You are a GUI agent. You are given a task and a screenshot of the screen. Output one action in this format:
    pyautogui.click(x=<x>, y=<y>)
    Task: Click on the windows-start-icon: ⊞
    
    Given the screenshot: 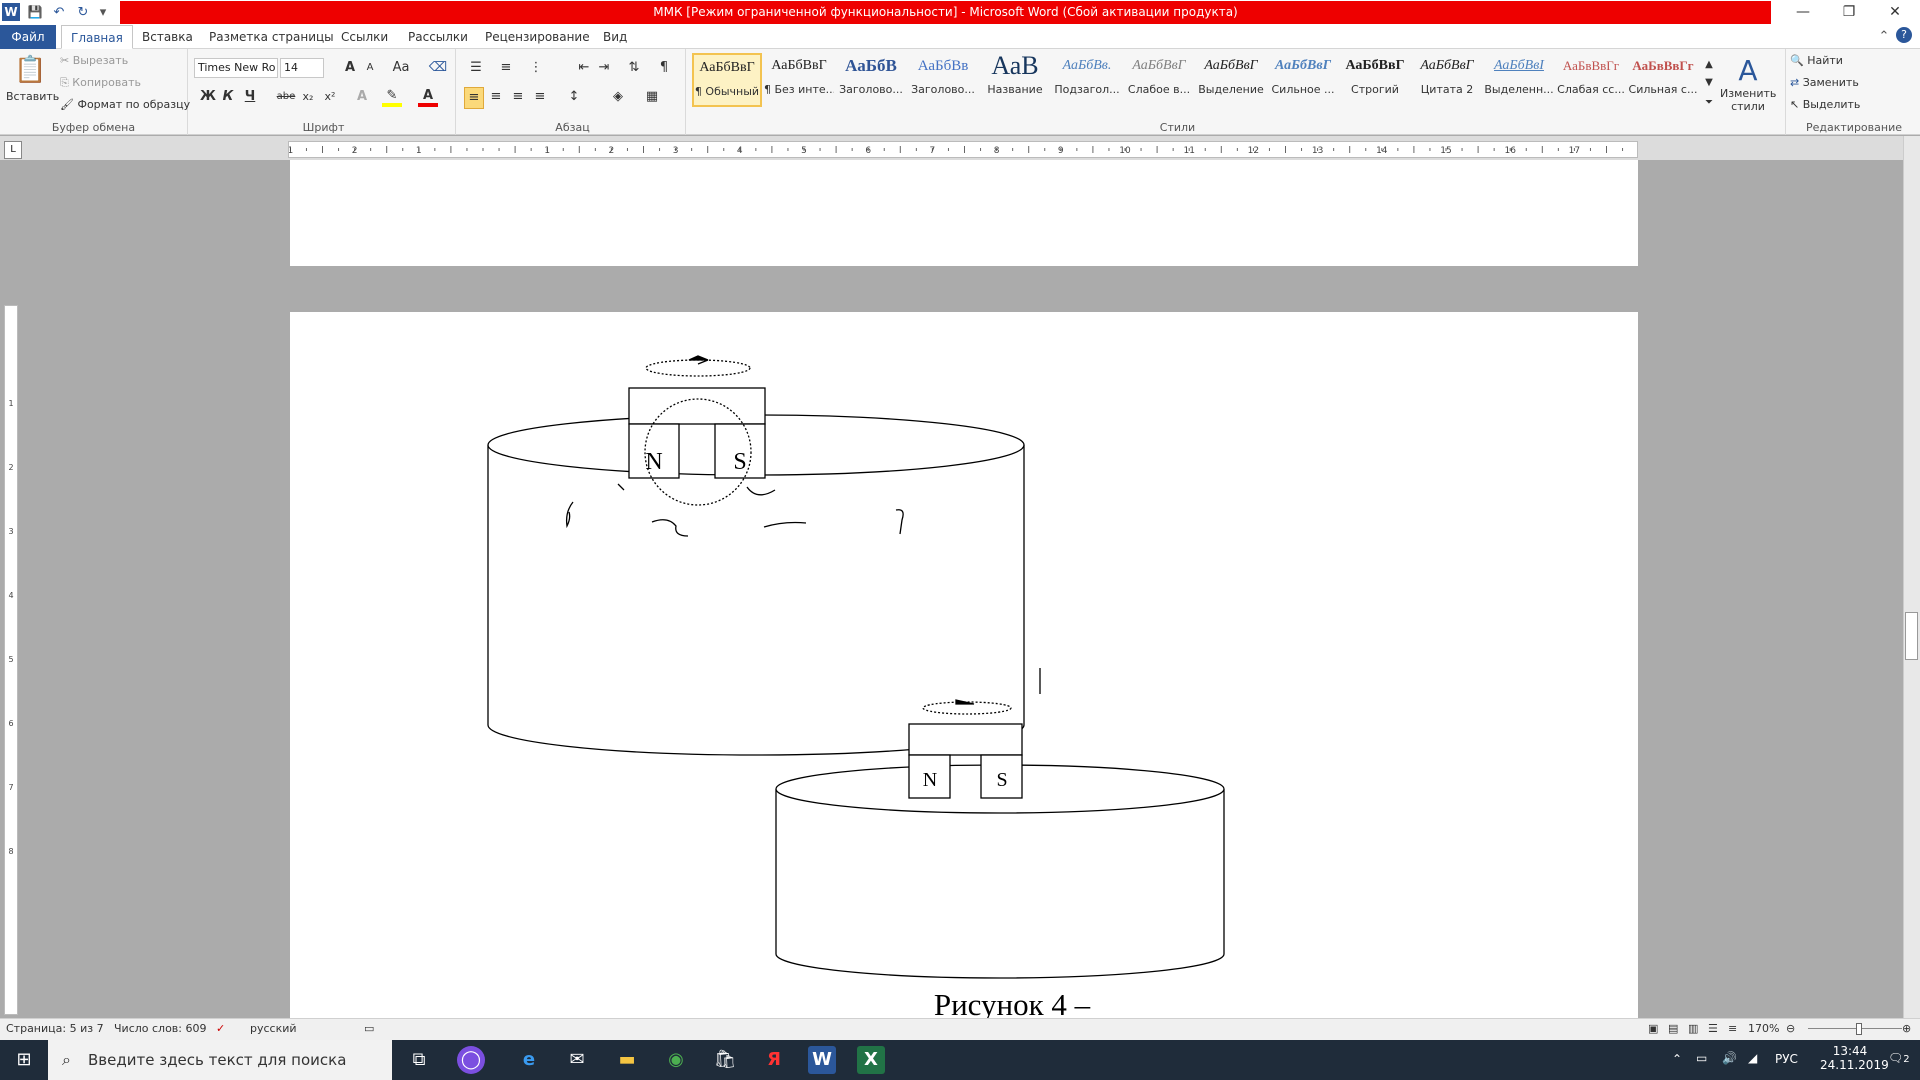 What is the action you would take?
    pyautogui.click(x=24, y=1060)
    